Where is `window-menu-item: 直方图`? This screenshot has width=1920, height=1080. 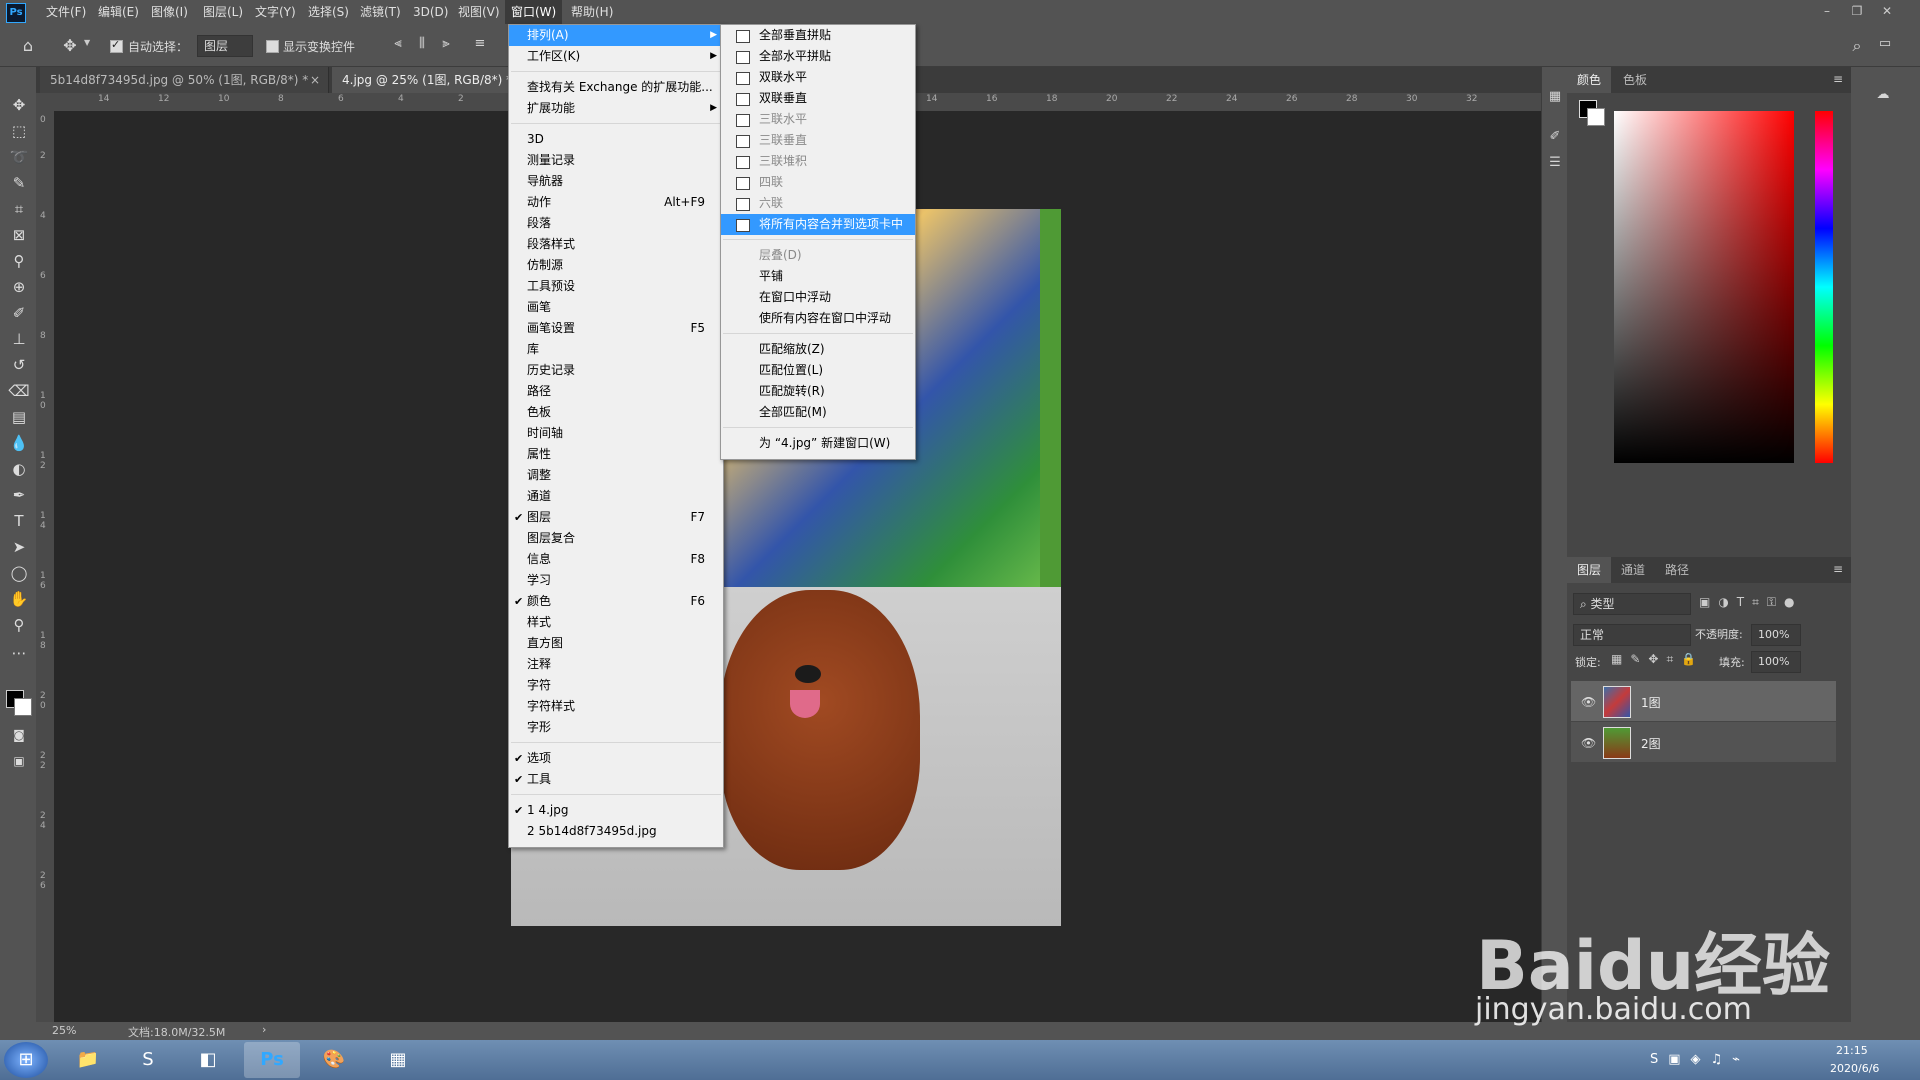 window-menu-item: 直方图 is located at coordinates (616, 643).